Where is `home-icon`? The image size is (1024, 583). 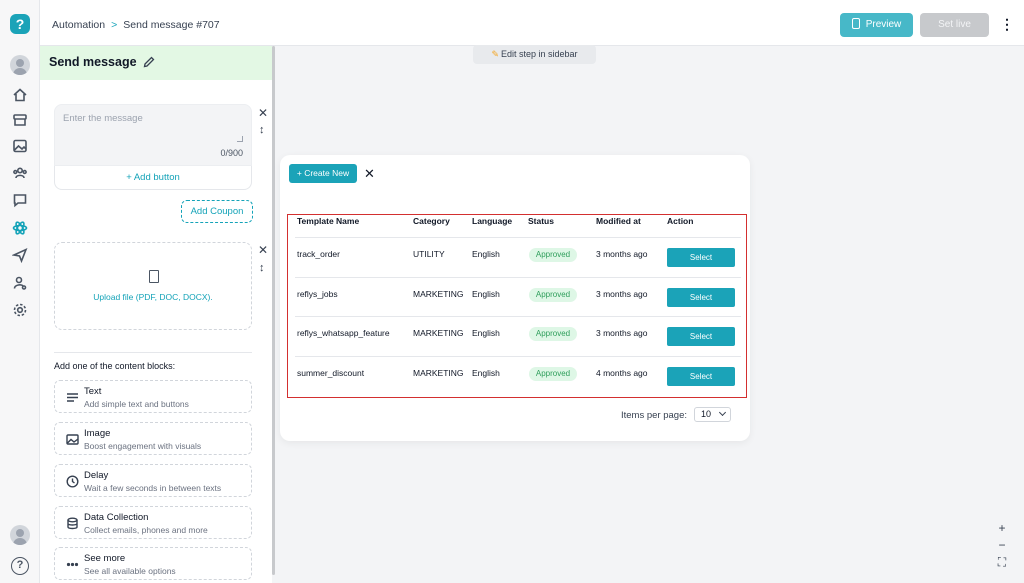
home-icon is located at coordinates (20, 95).